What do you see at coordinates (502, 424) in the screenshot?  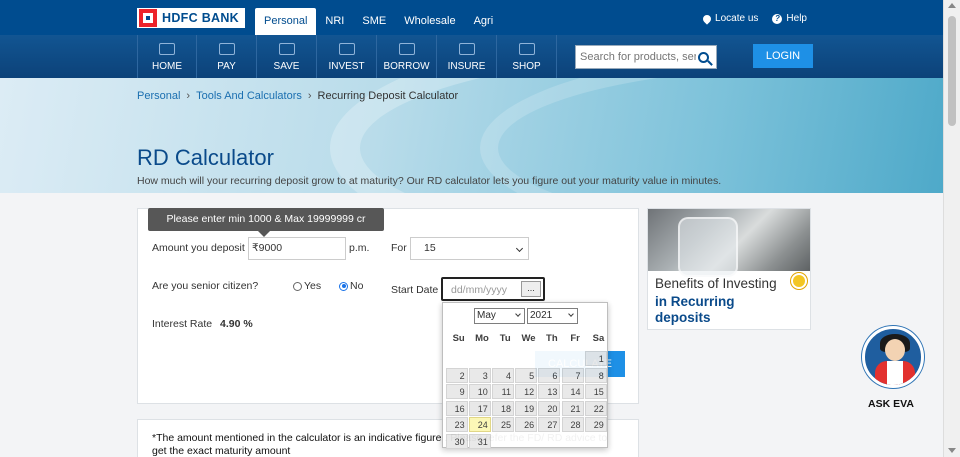 I see `calendar-day: 25` at bounding box center [502, 424].